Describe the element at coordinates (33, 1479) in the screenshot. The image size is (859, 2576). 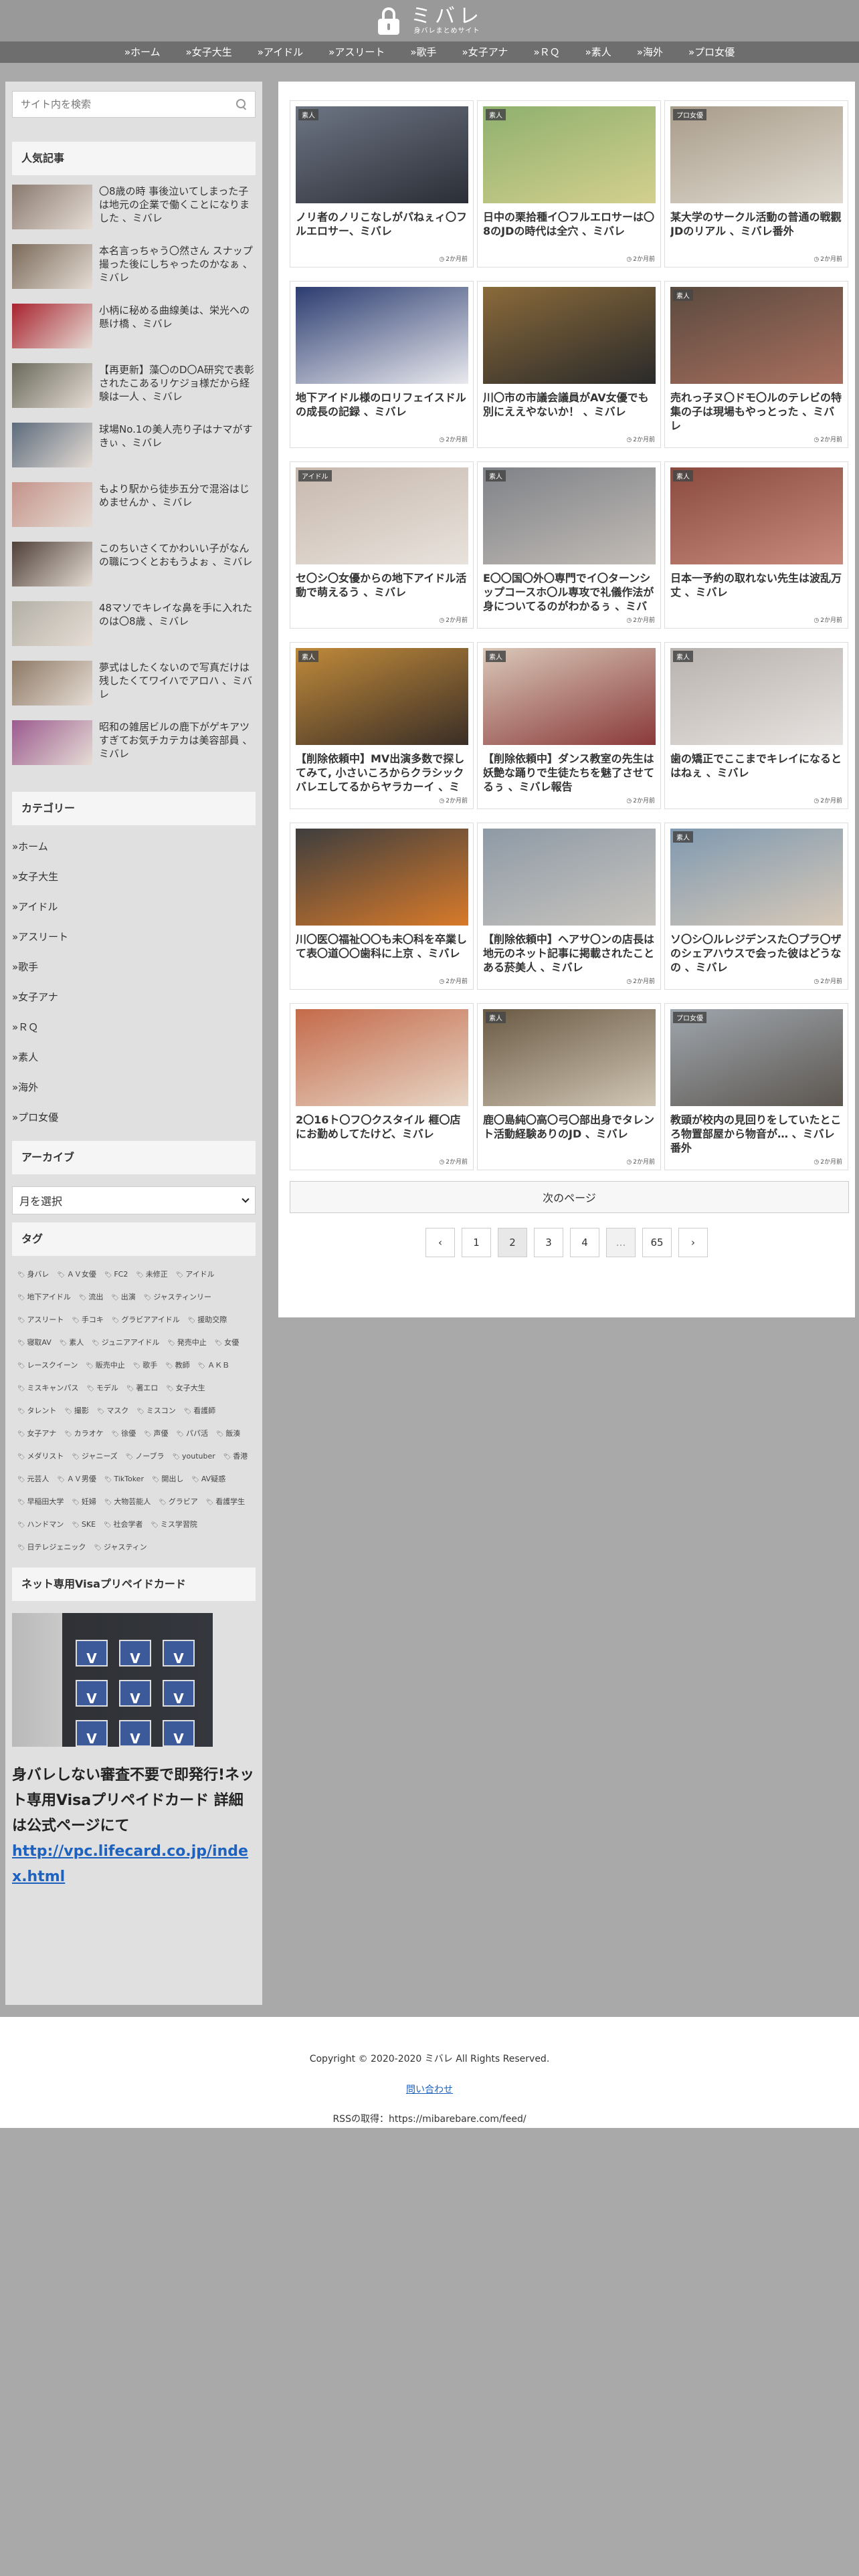
I see `tag-item: 元芸人` at that location.